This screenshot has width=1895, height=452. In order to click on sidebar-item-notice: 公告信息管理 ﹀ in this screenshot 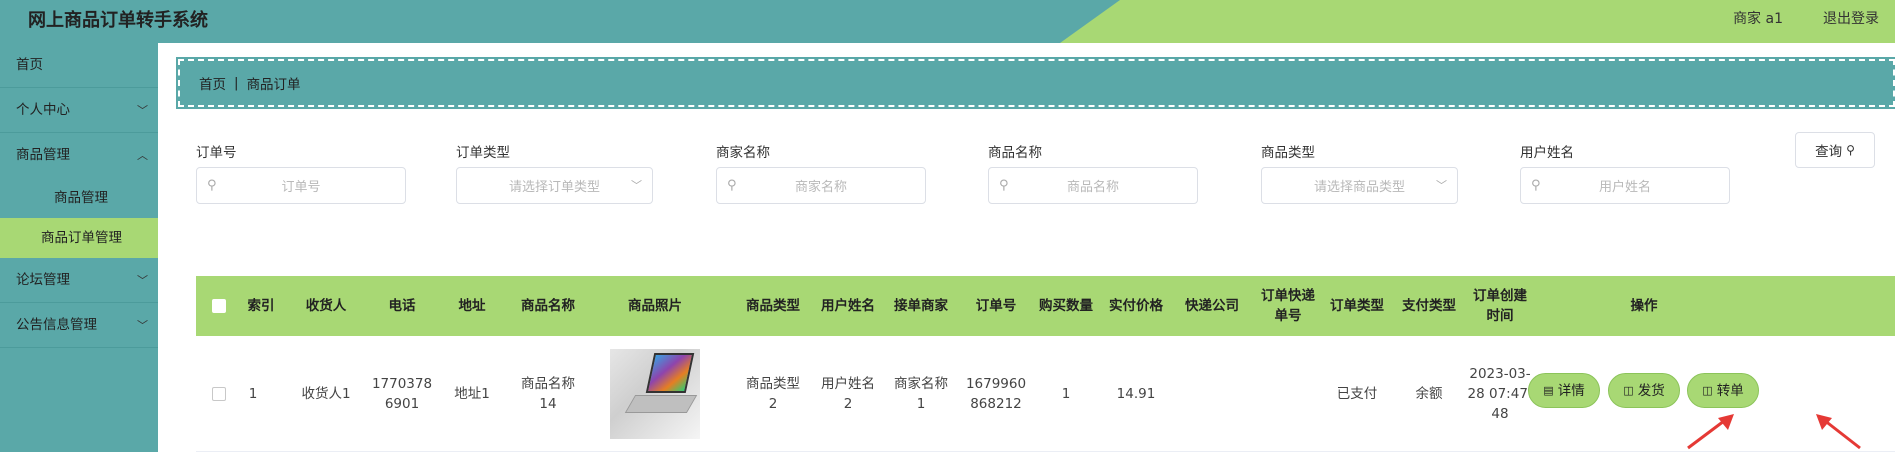, I will do `click(79, 325)`.